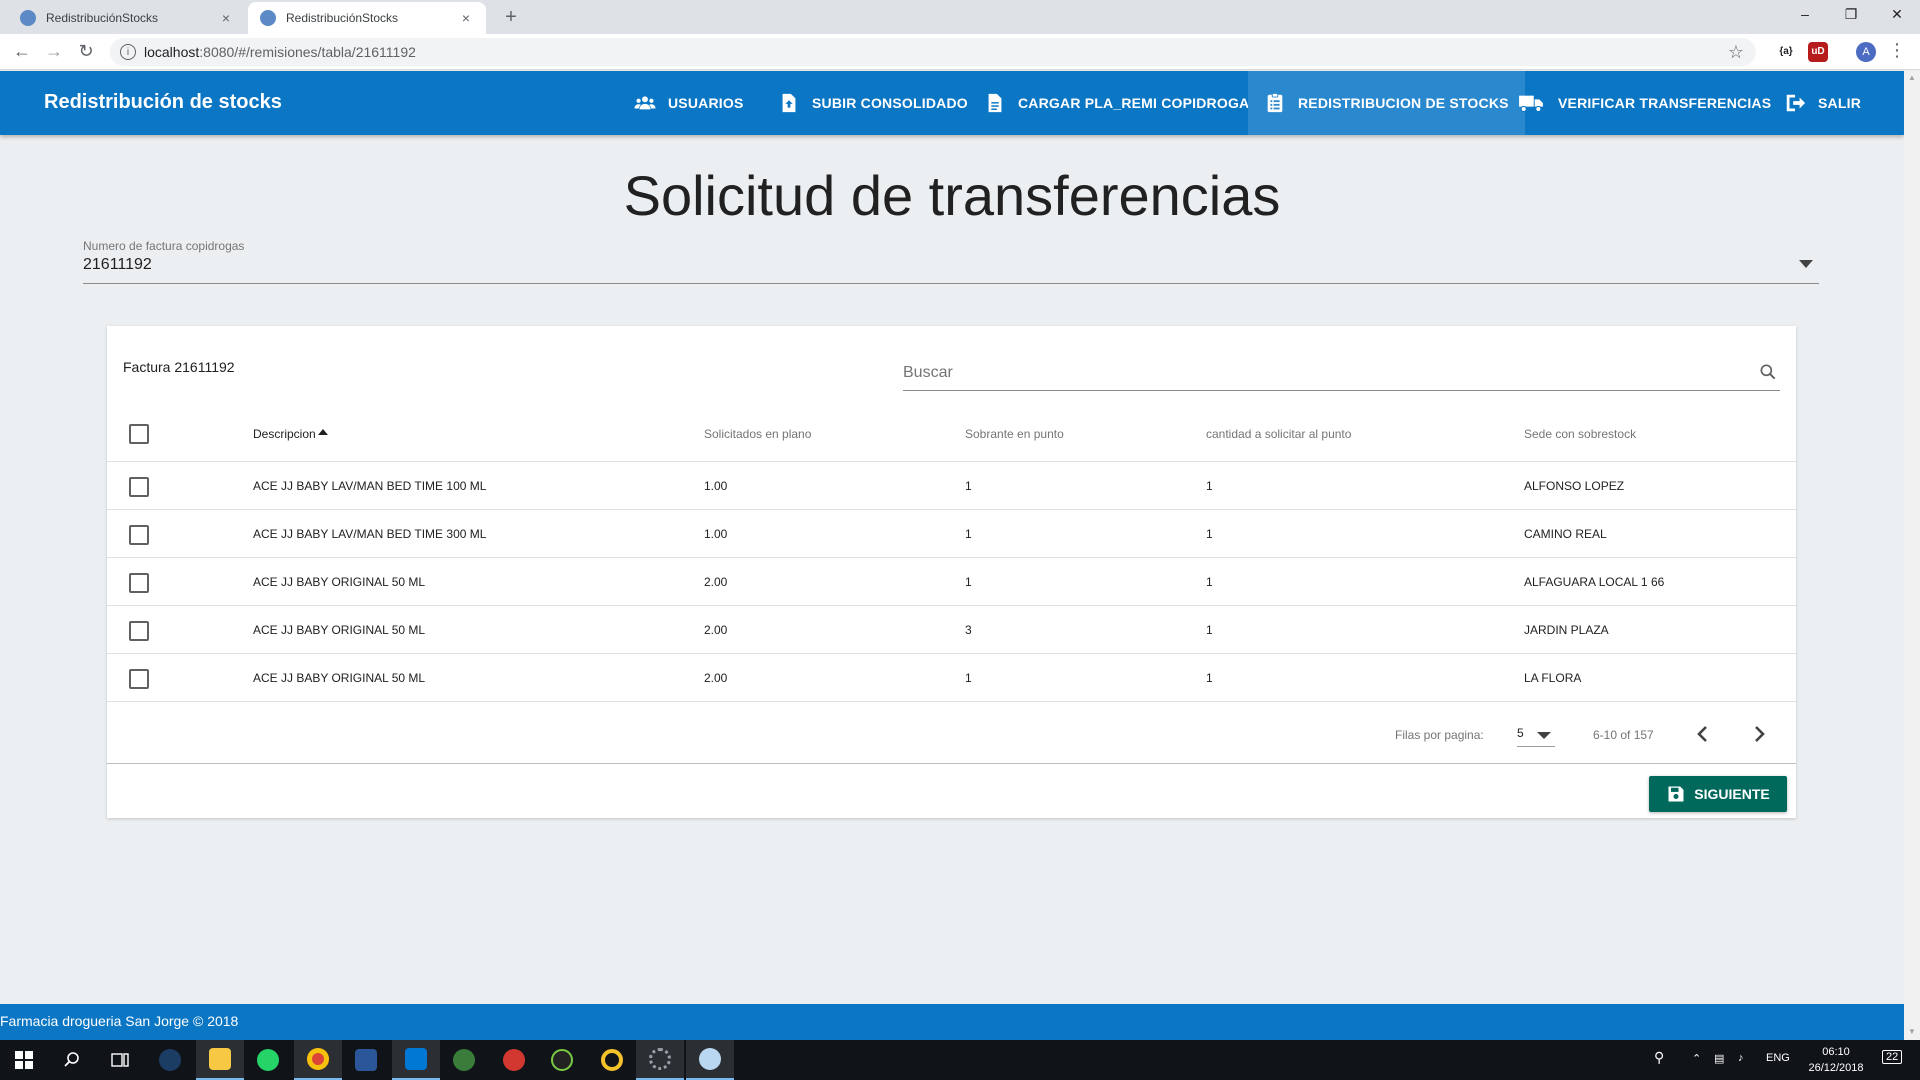 The width and height of the screenshot is (1920, 1080). I want to click on system-clock: 06:10 26/12/2018, so click(1836, 1060).